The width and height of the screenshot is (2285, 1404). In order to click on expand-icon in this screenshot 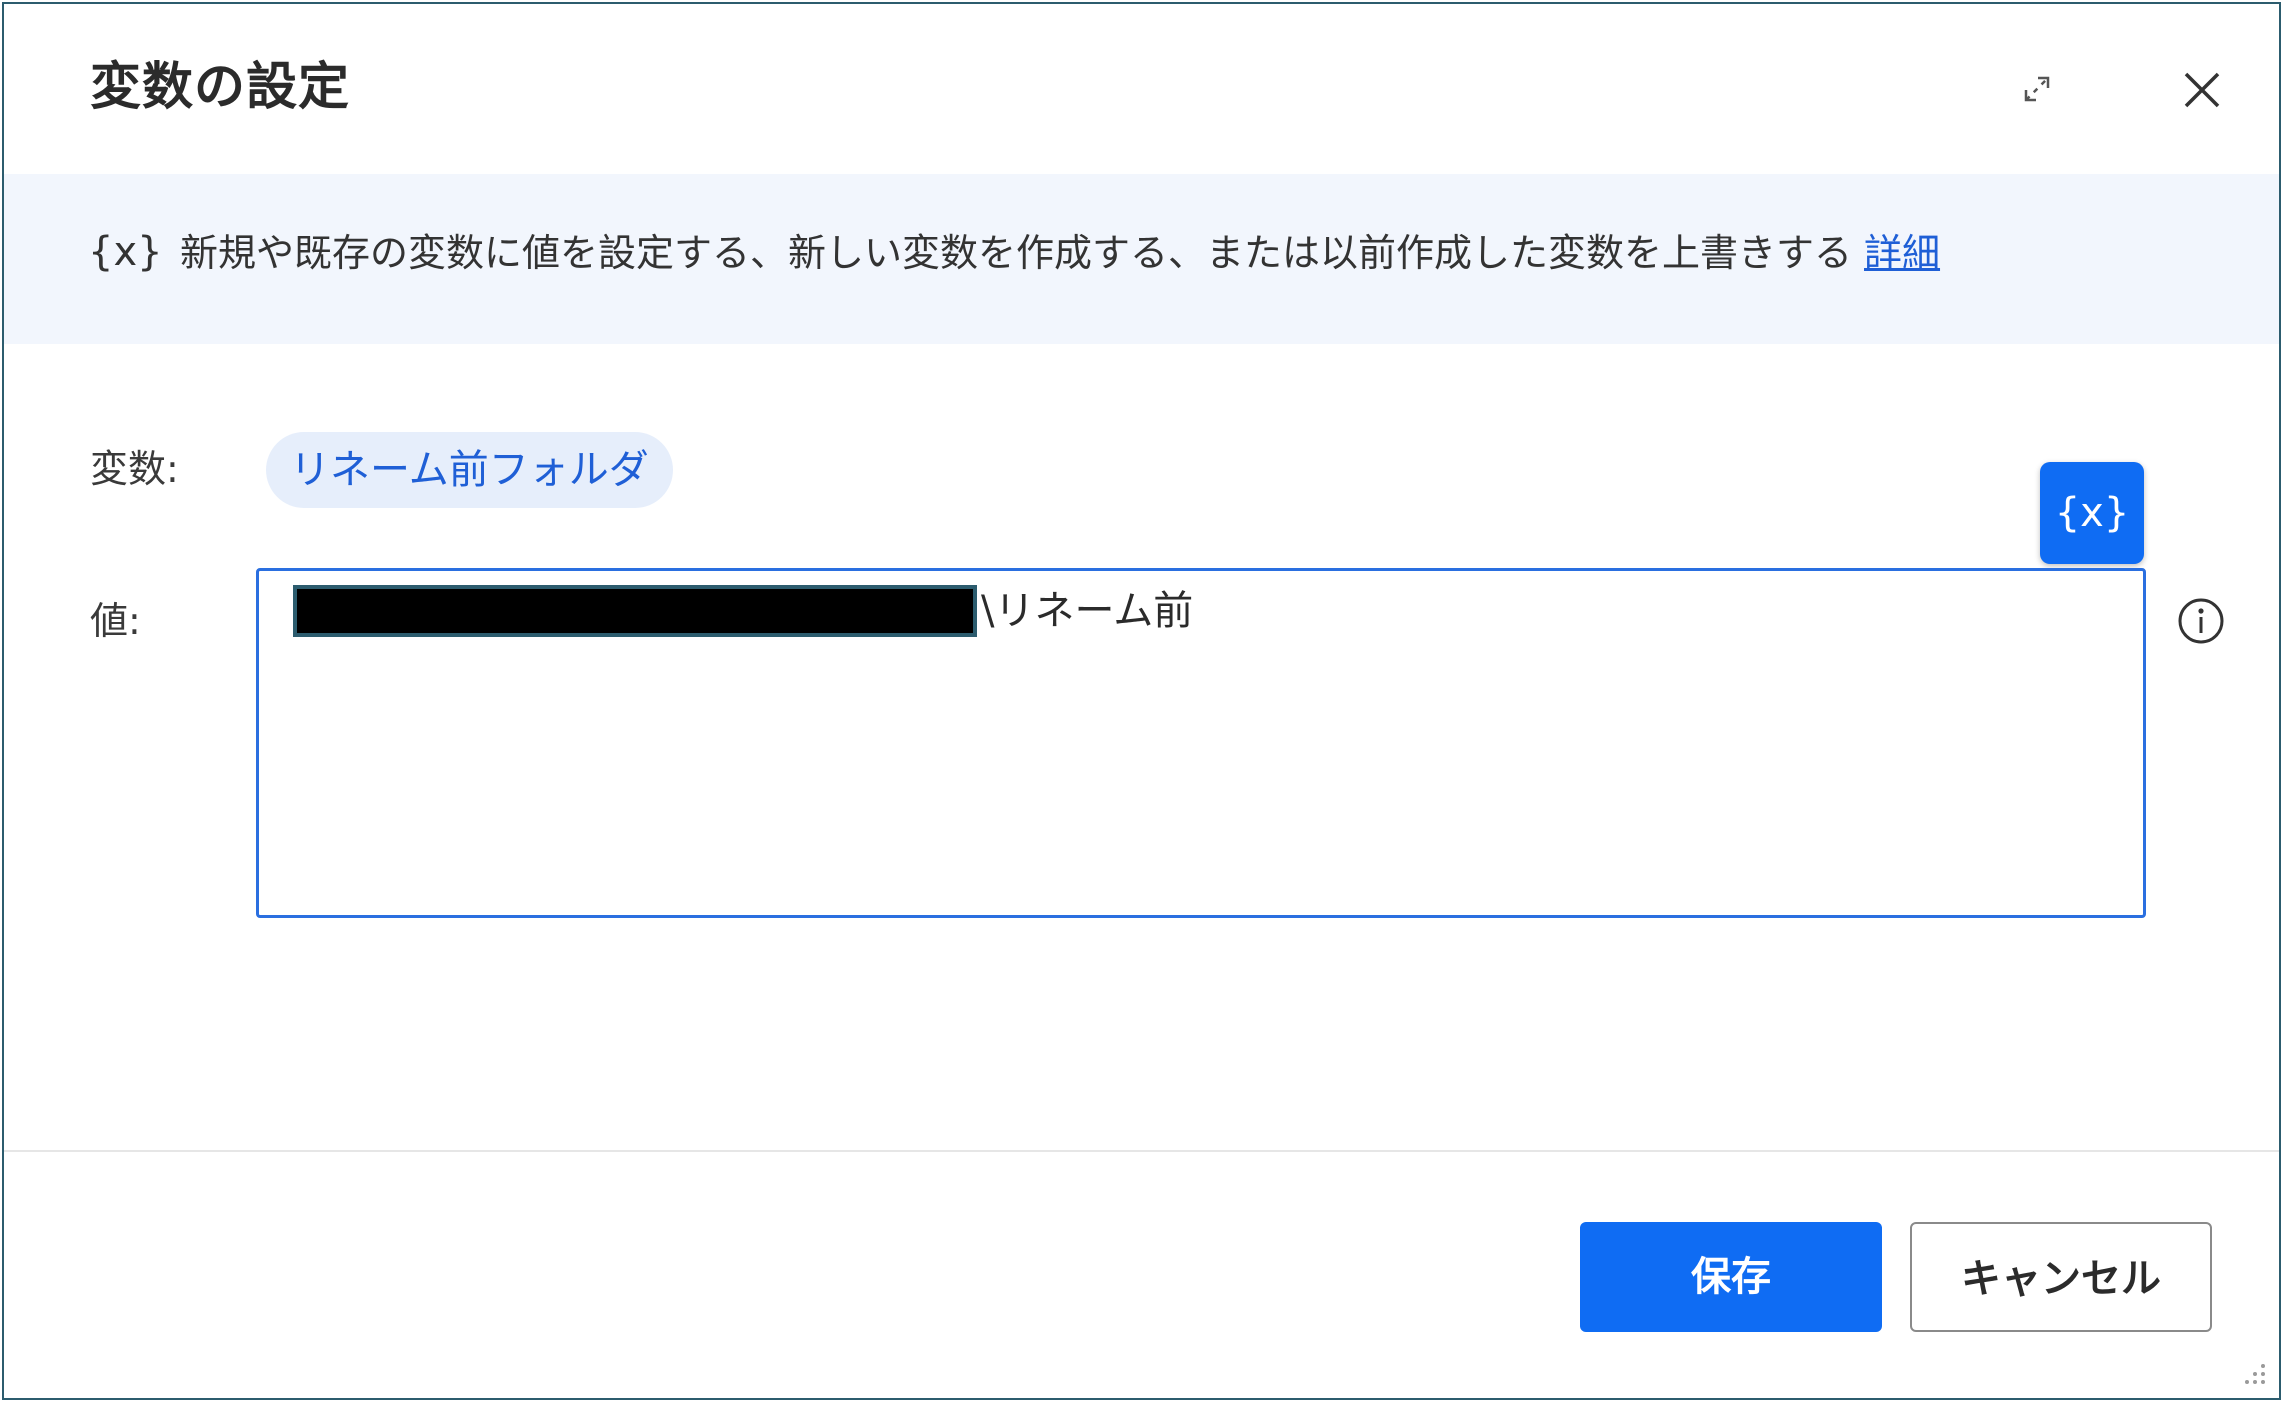, I will do `click(2037, 89)`.